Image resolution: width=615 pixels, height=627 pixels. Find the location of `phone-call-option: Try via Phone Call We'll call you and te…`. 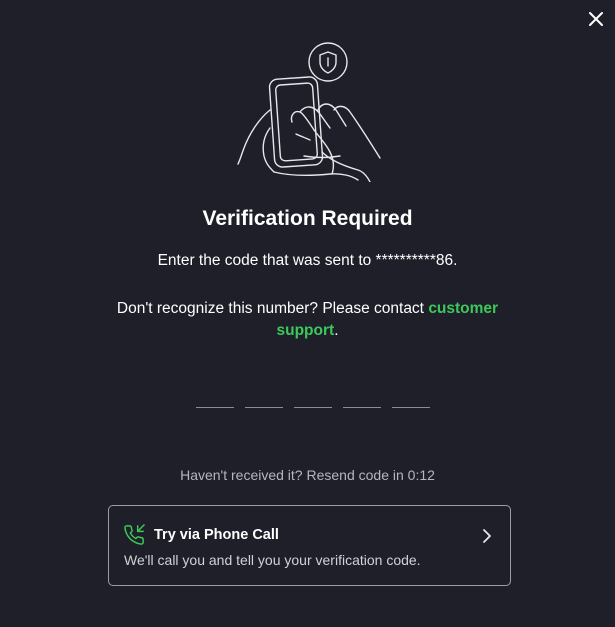

phone-call-option: Try via Phone Call We'll call you and te… is located at coordinates (309, 545).